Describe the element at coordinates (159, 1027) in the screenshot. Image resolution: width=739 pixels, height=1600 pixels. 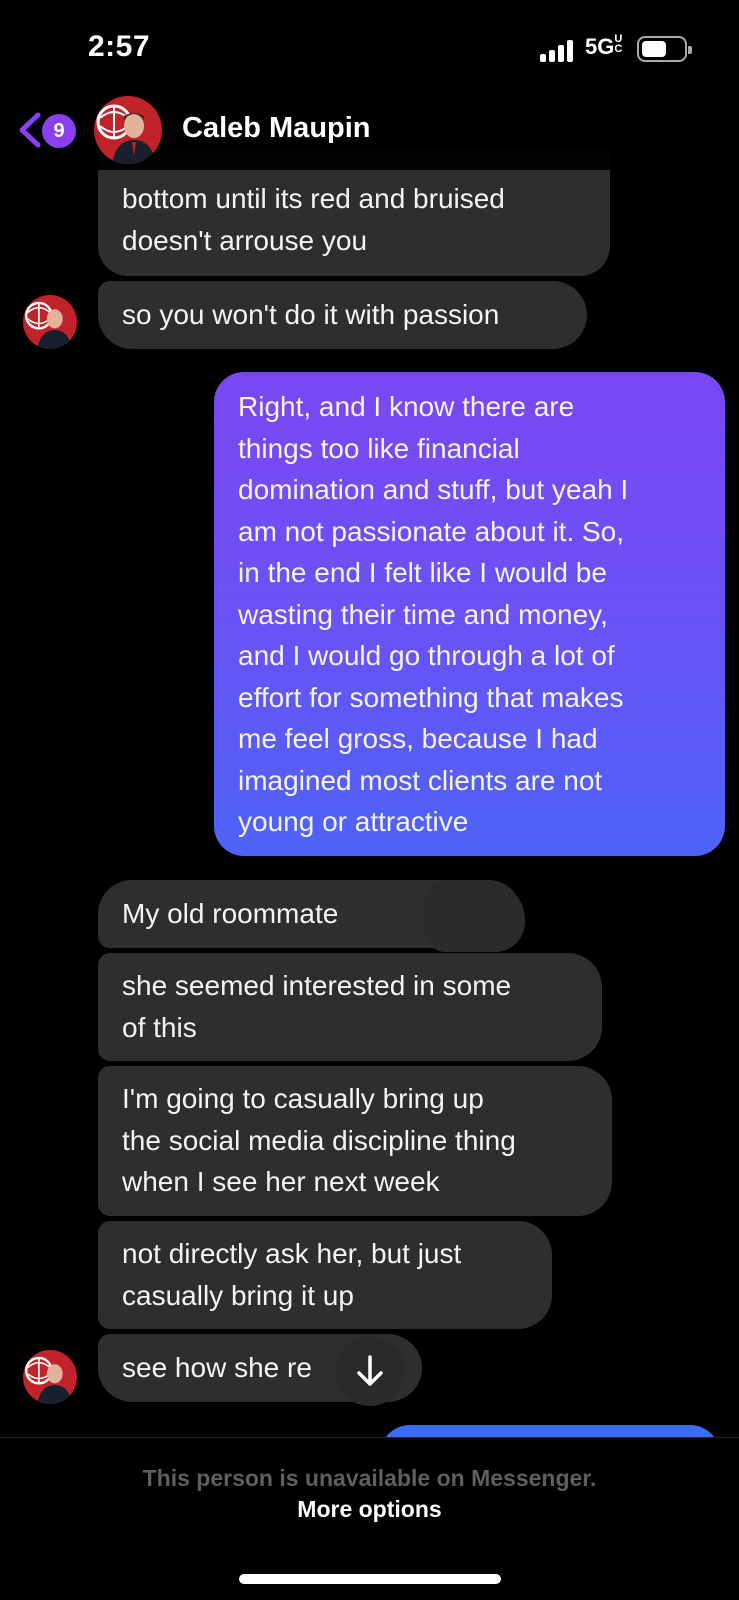
I see `message-line: of this` at that location.